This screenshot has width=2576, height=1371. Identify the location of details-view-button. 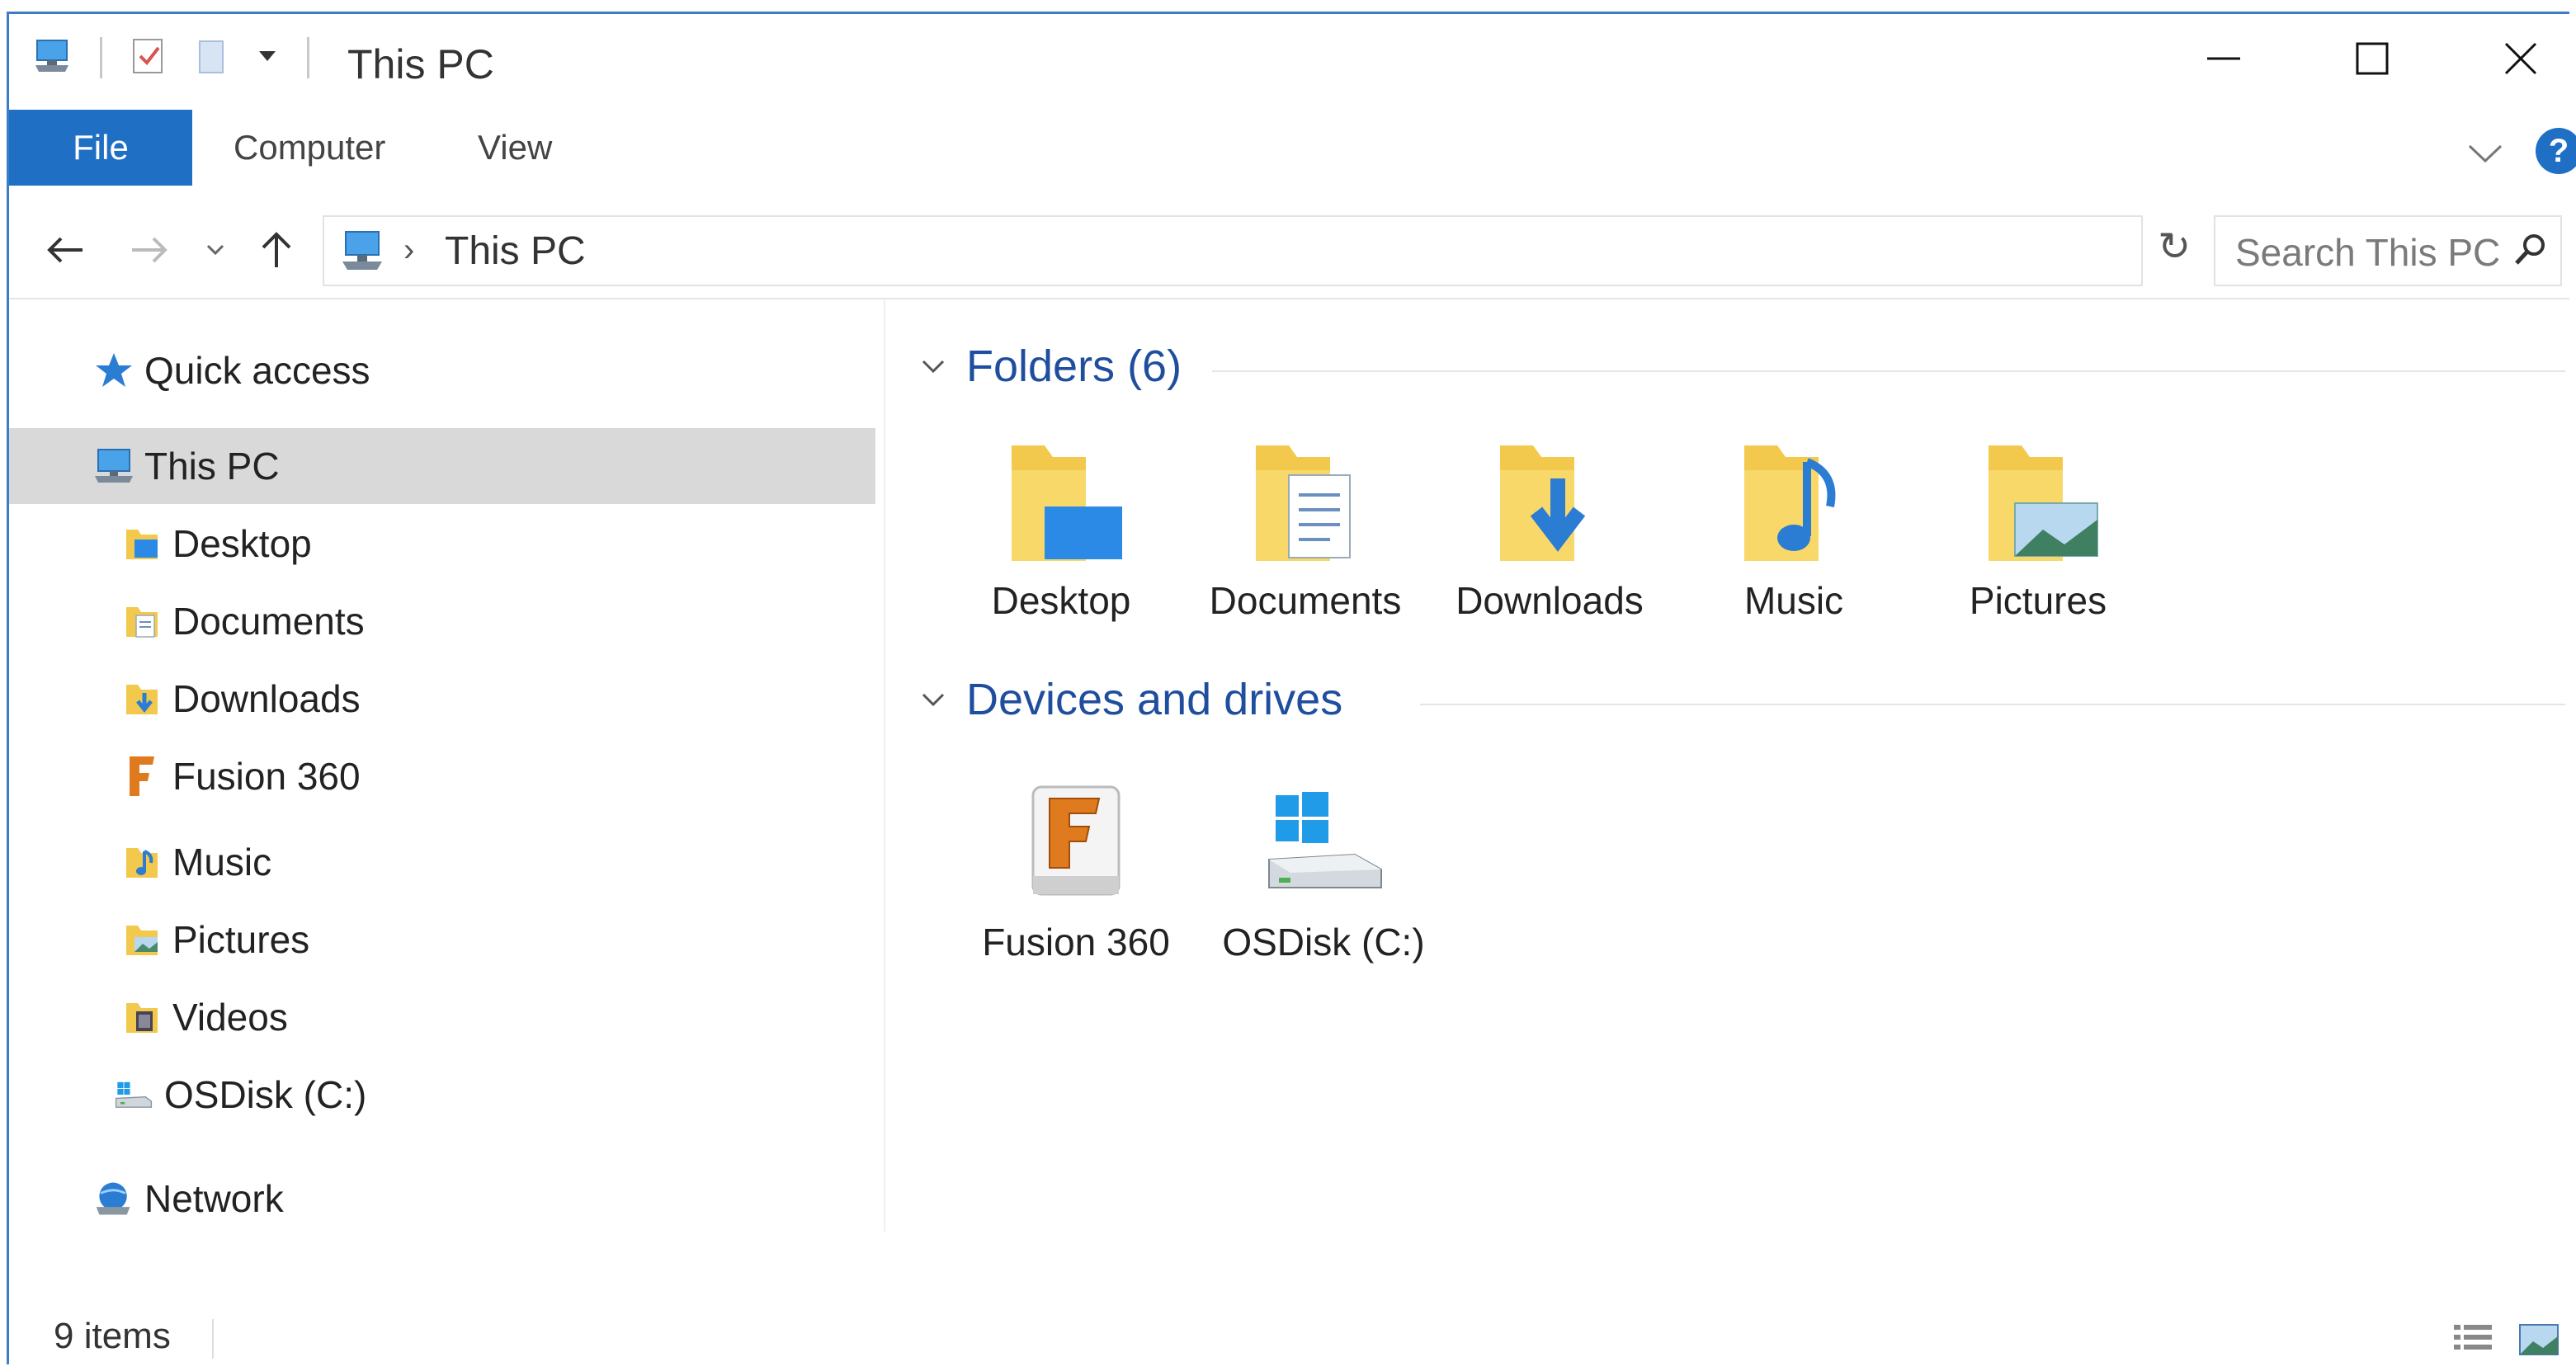
(2473, 1339).